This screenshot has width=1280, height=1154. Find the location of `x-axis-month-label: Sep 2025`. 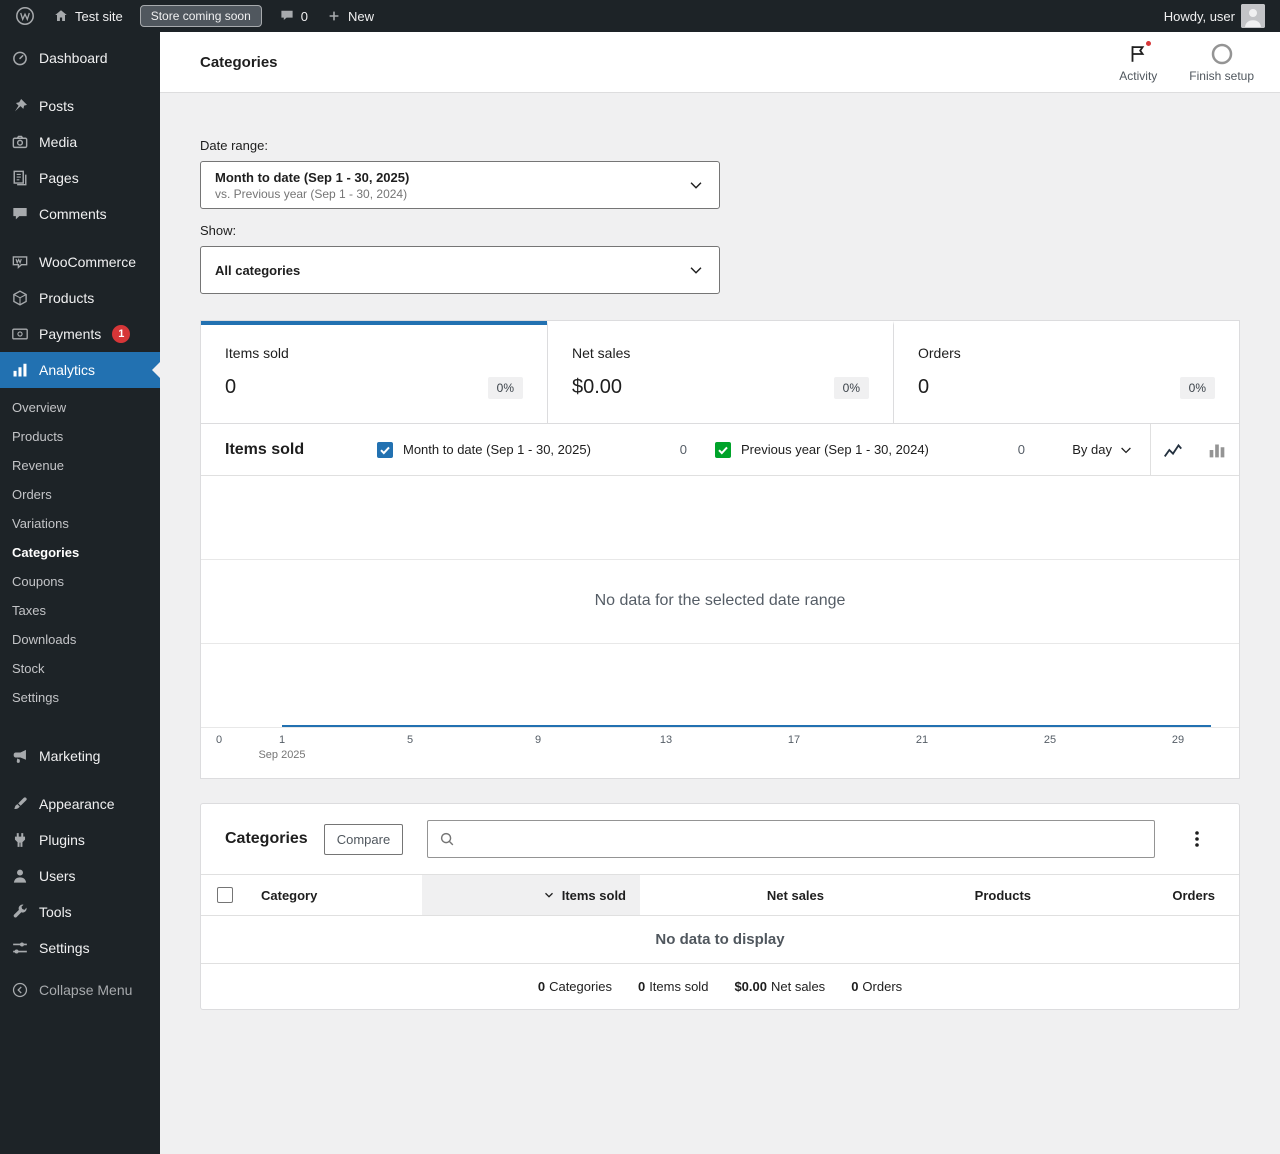

x-axis-month-label: Sep 2025 is located at coordinates (282, 755).